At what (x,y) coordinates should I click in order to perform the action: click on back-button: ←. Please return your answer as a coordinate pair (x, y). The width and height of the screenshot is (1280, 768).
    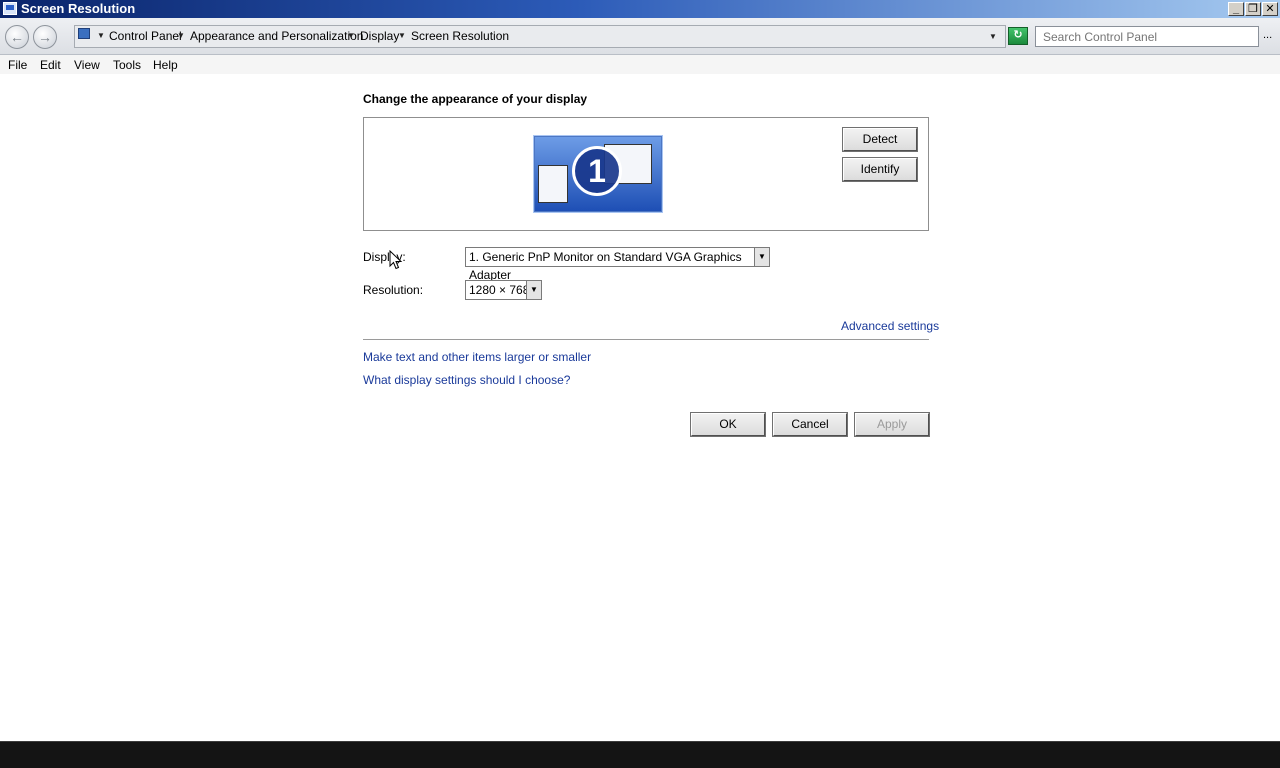
    Looking at the image, I should click on (17, 37).